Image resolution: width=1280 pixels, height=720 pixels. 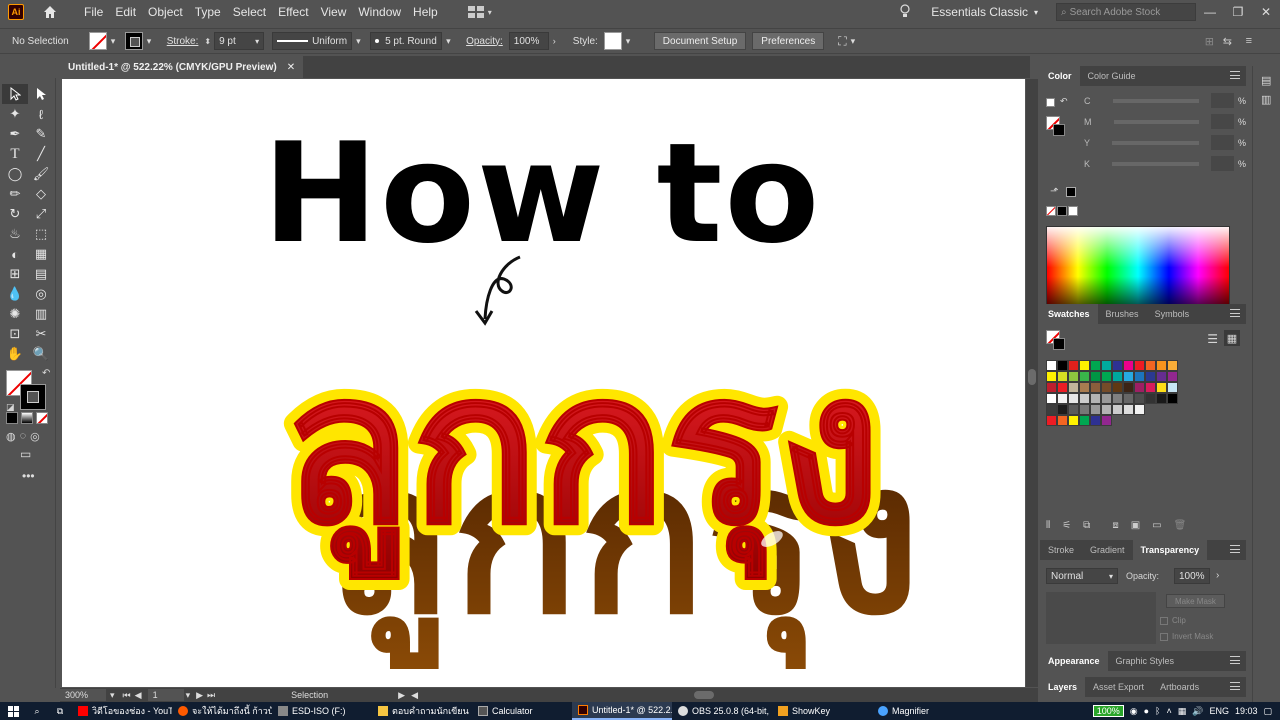 I want to click on white-quick-swatch, so click(x=1073, y=211).